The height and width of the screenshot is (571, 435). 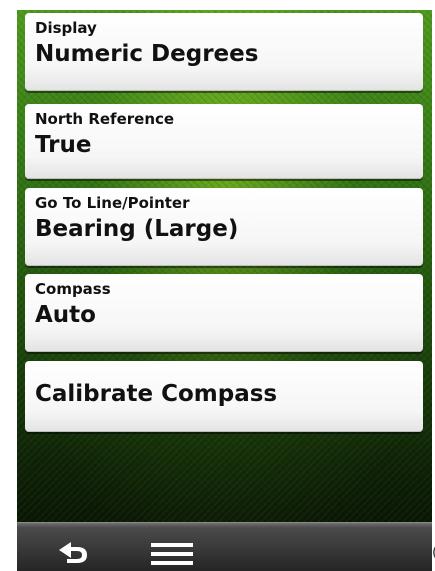 I want to click on calibrate-compass-button: Calibrate Compass, so click(x=224, y=396).